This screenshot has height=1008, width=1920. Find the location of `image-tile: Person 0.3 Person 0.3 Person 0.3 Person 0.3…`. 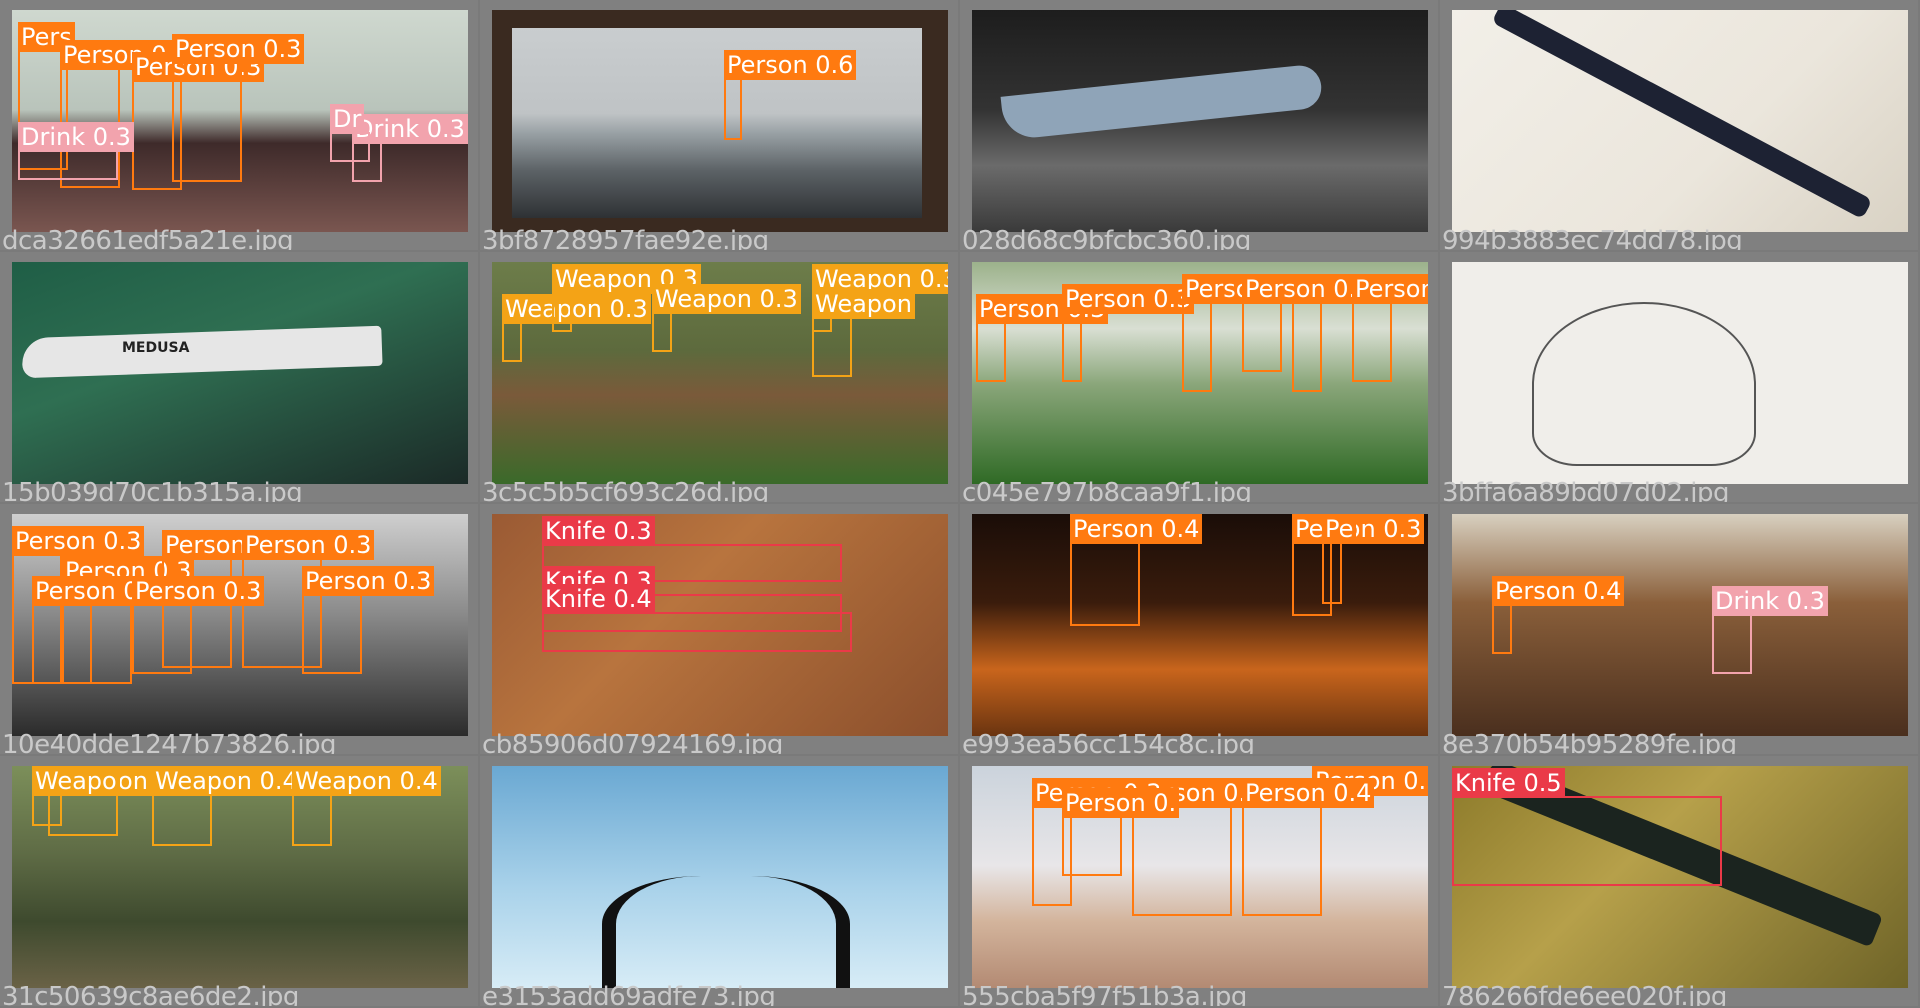

image-tile: Person 0.3 Person 0.3 Person 0.3 Person 0.3… is located at coordinates (239, 629).